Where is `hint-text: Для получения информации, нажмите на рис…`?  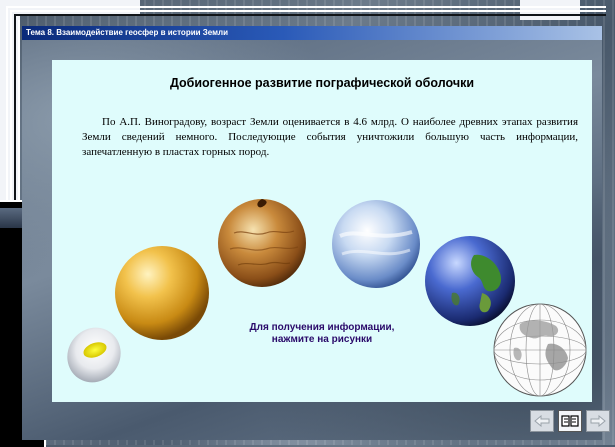 hint-text: Для получения информации, нажмите на рис… is located at coordinates (322, 333).